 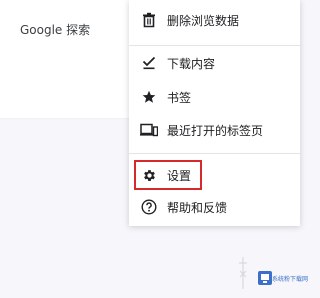 I want to click on menu-item-clear-browsing-data: 删除浏览数据, so click(x=214, y=20).